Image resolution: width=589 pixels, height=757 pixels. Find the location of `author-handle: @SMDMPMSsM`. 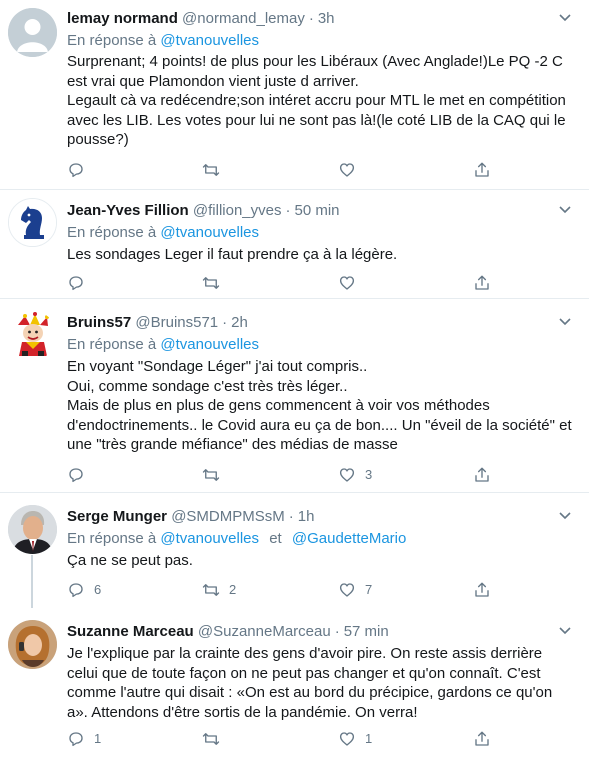

author-handle: @SMDMPMSsM is located at coordinates (228, 516).